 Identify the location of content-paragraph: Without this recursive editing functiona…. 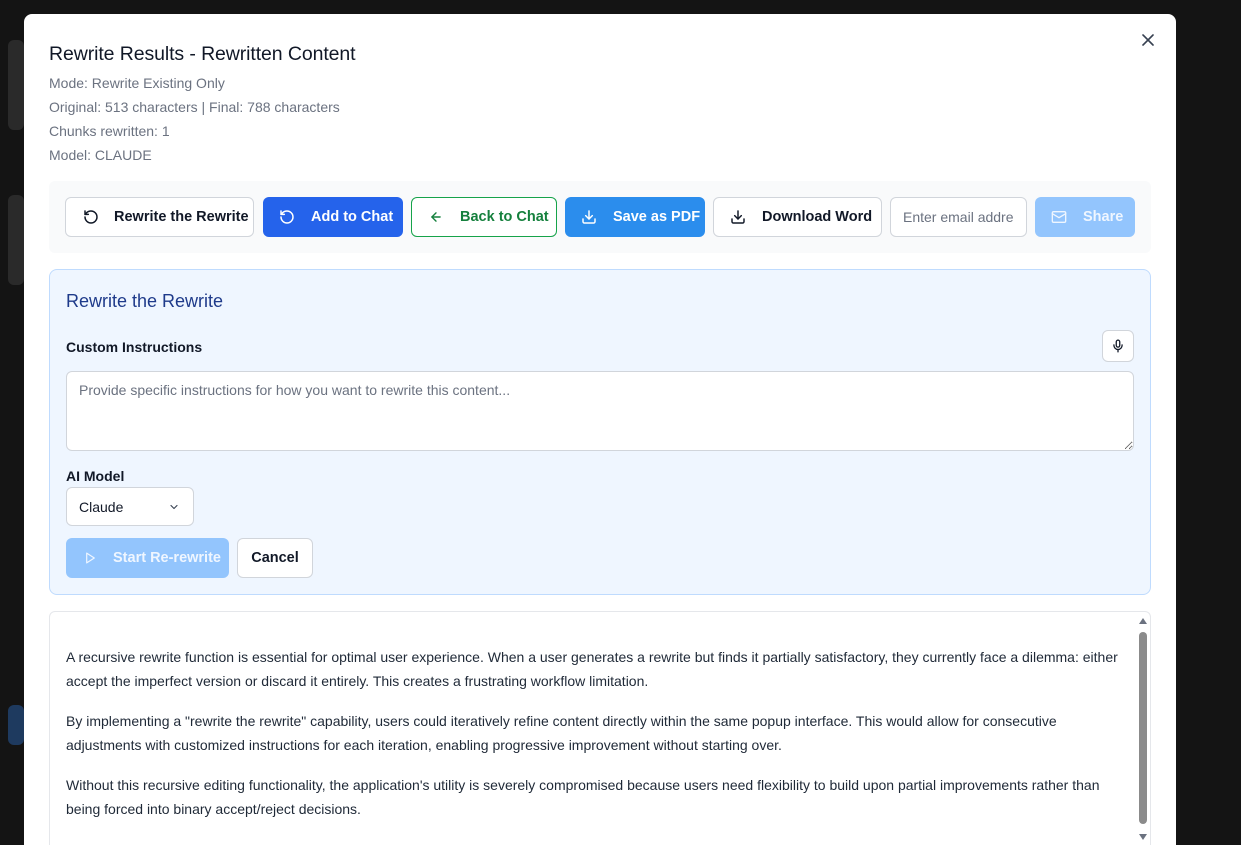
(583, 797).